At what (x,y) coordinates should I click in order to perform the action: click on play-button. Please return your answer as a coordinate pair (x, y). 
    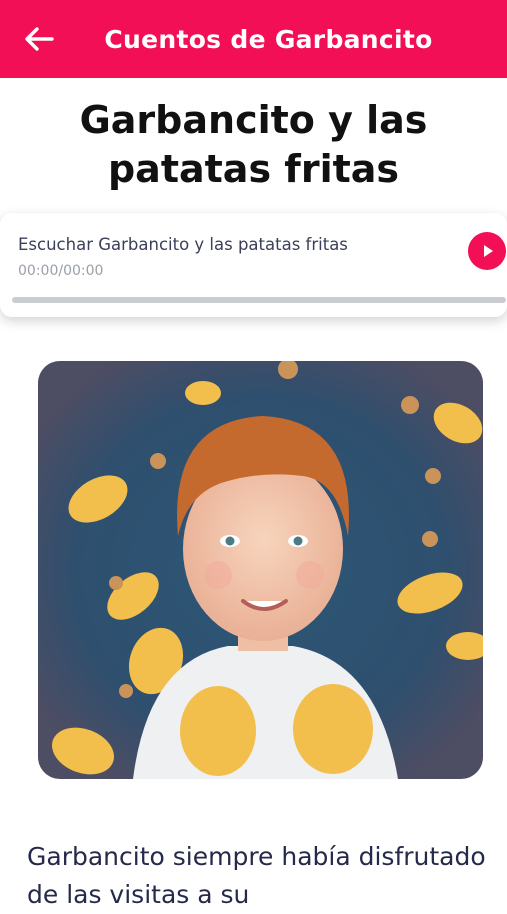
    Looking at the image, I should click on (487, 251).